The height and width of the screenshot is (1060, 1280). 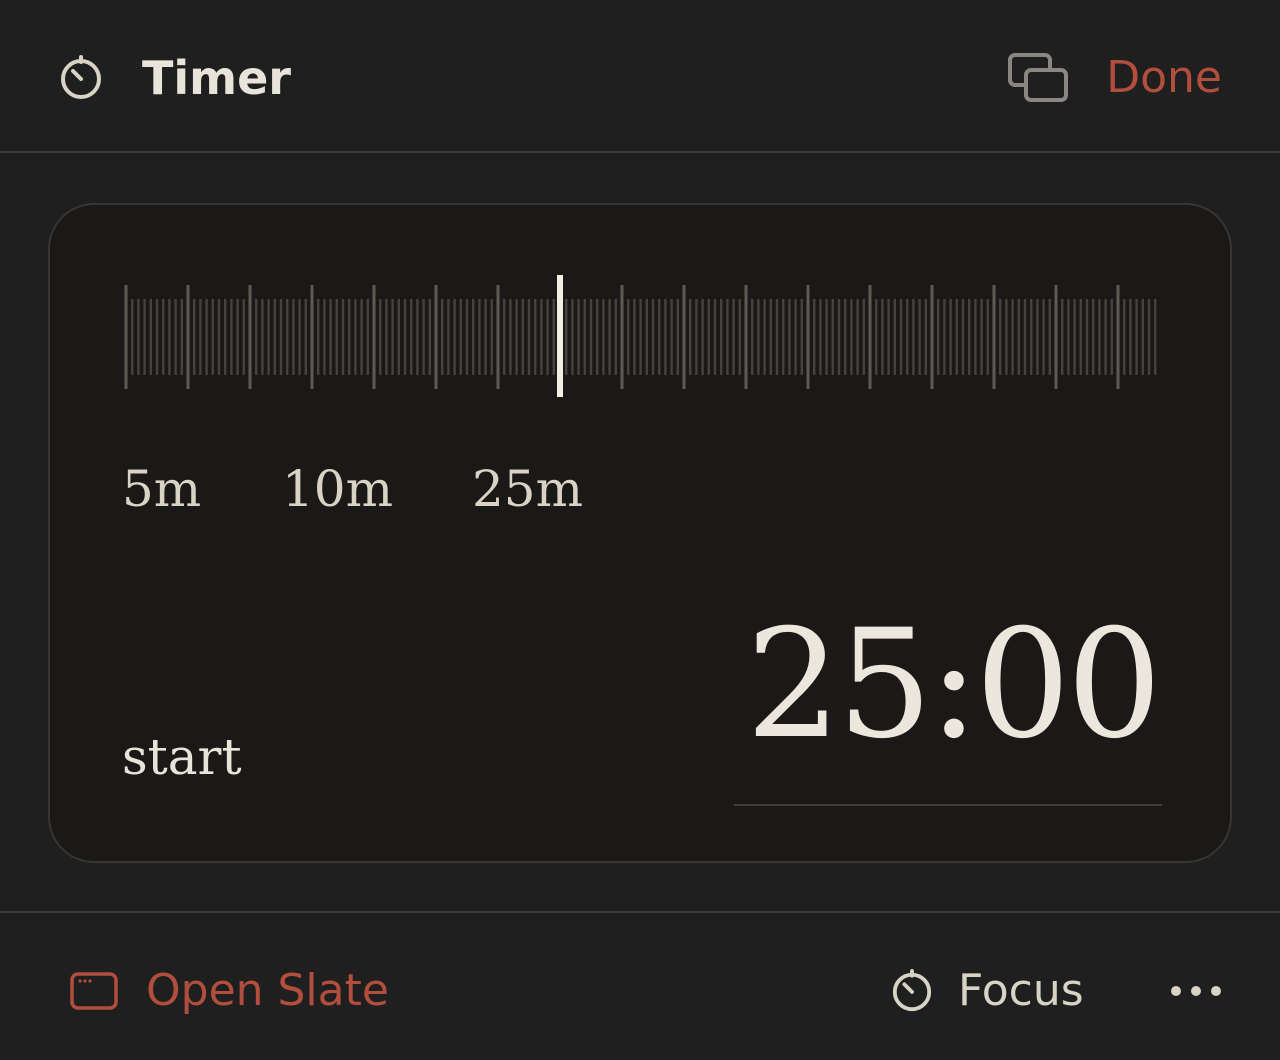 What do you see at coordinates (1196, 991) in the screenshot?
I see `more-horizontal-icon` at bounding box center [1196, 991].